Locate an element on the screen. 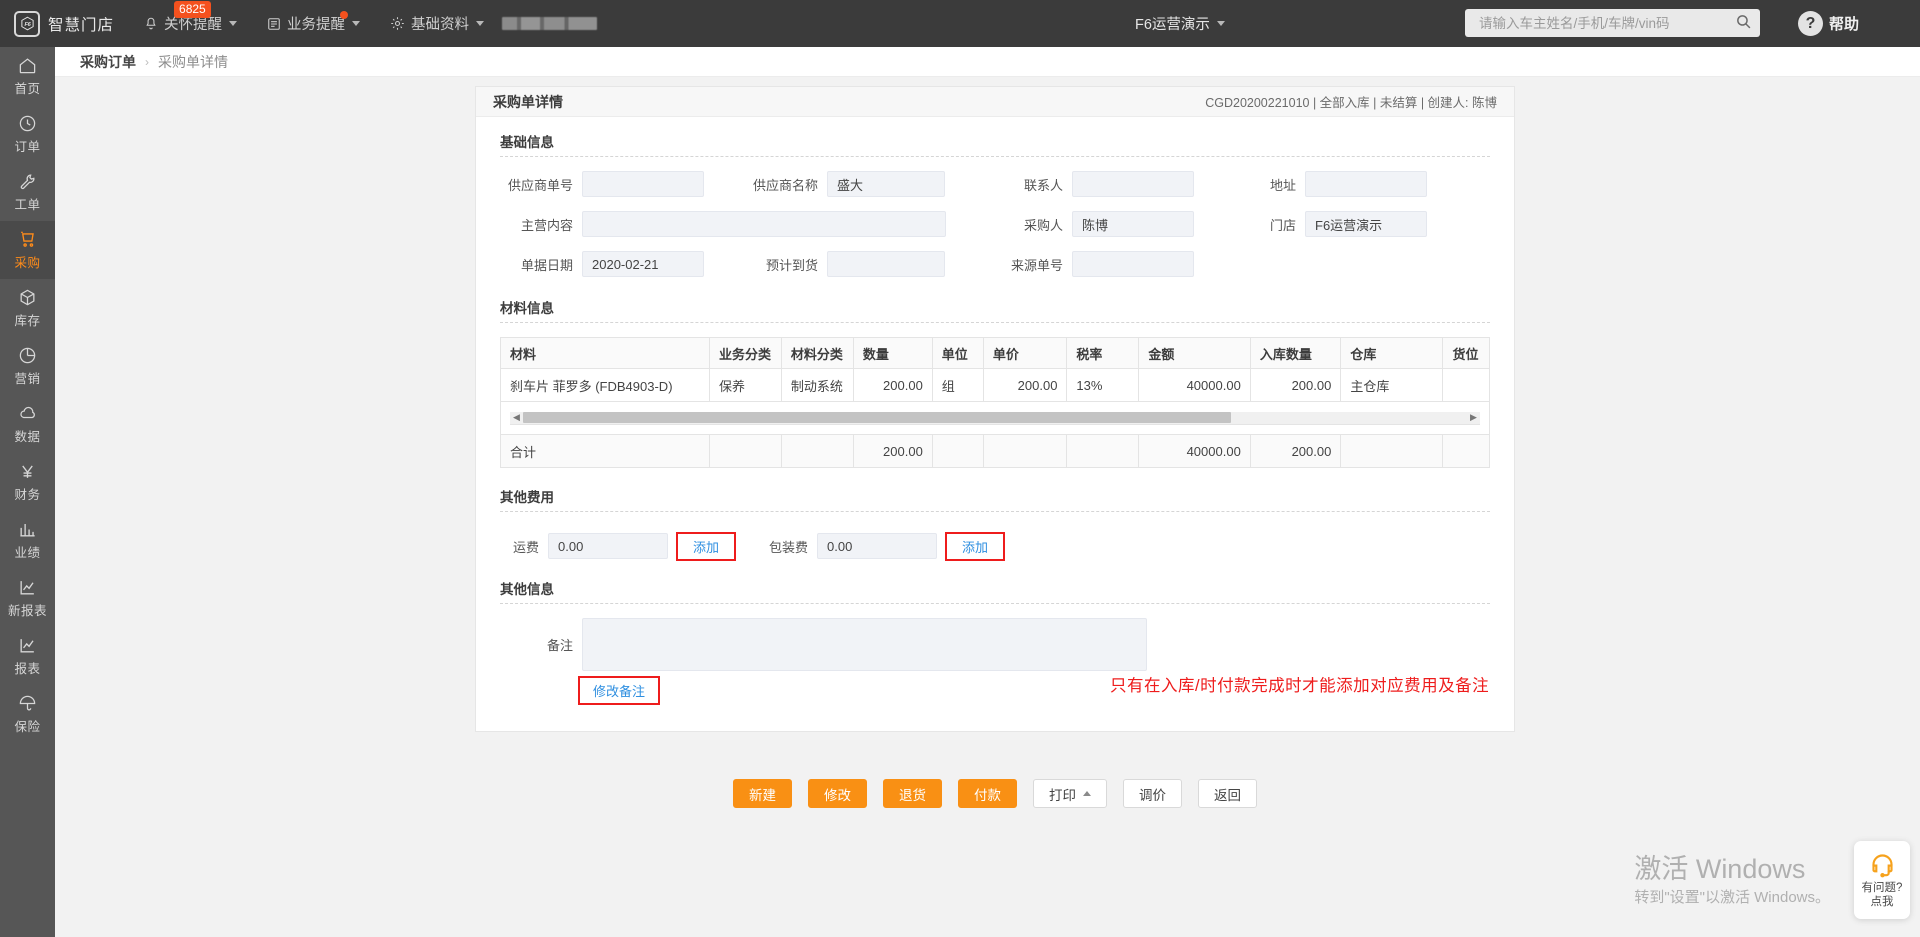  main-business-input is located at coordinates (764, 224).